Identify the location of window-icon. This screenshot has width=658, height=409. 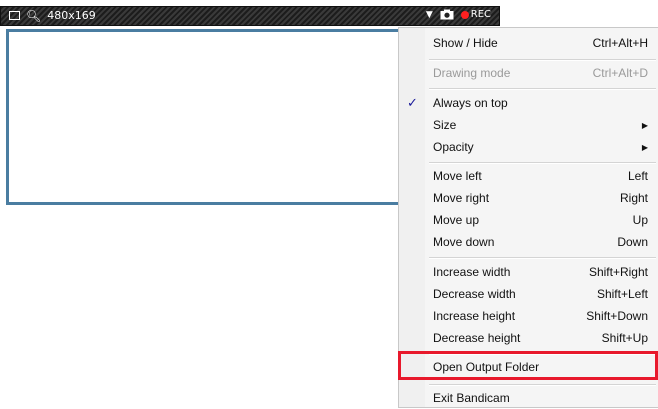
(14, 15).